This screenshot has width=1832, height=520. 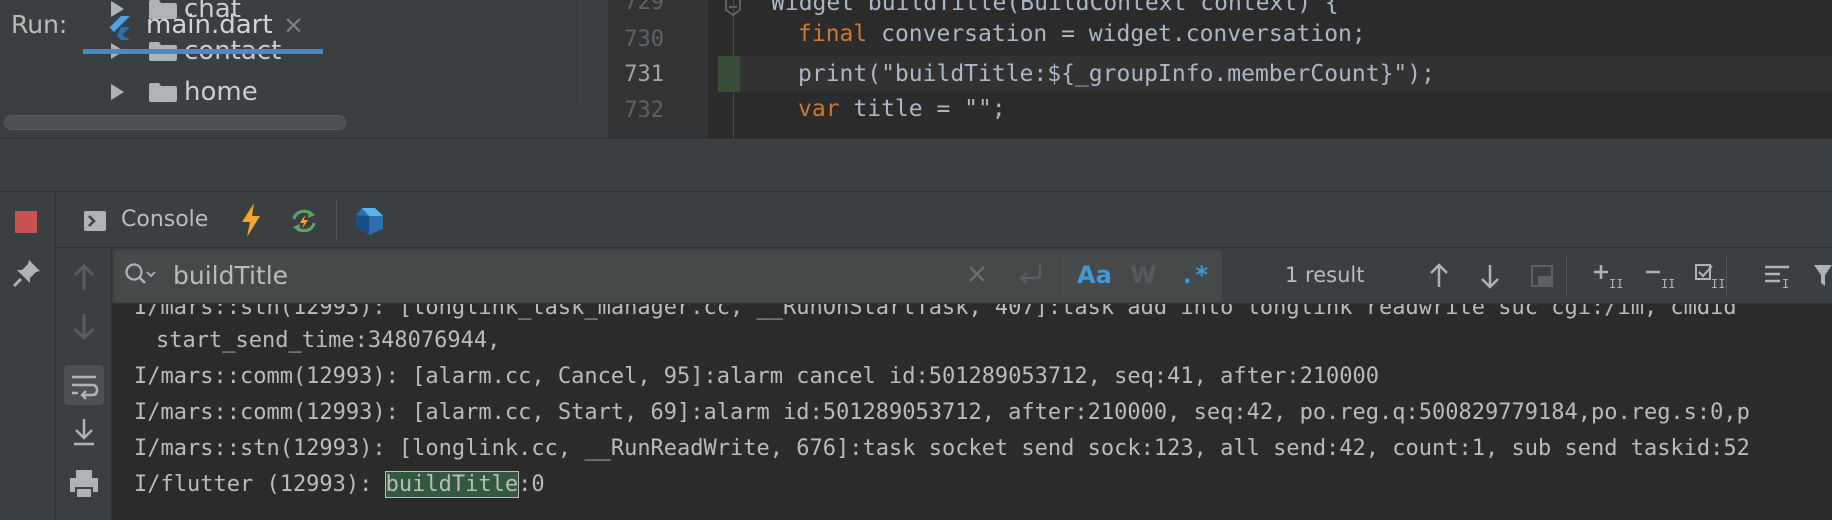 I want to click on close-tab-icon: ×, so click(x=293, y=24).